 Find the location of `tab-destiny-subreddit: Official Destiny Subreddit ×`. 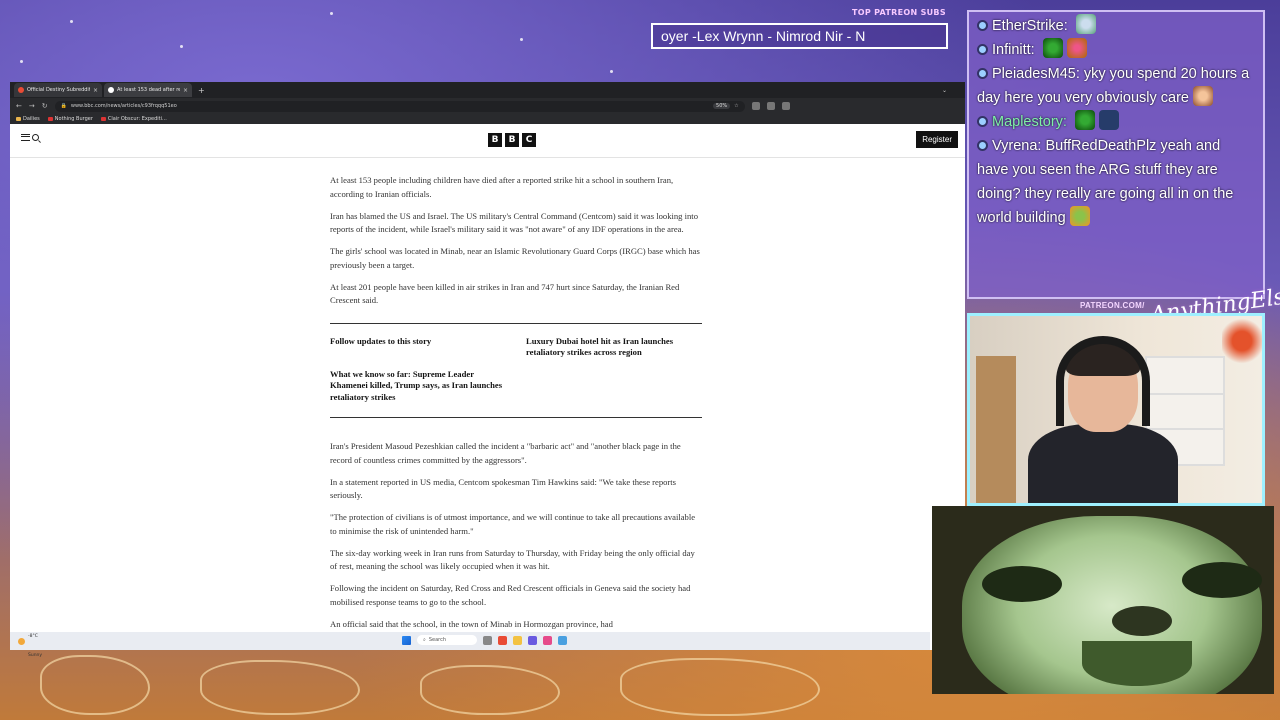

tab-destiny-subreddit: Official Destiny Subreddit × is located at coordinates (58, 90).